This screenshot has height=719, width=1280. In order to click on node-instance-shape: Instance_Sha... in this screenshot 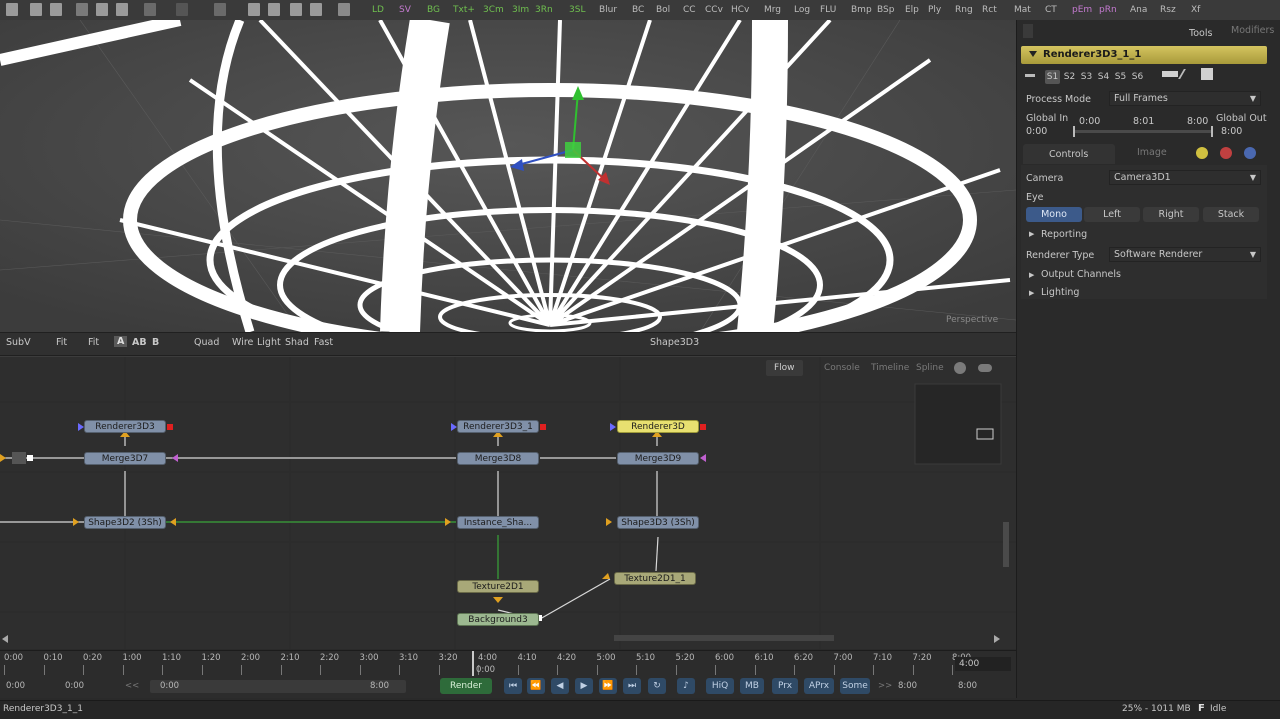, I will do `click(498, 522)`.